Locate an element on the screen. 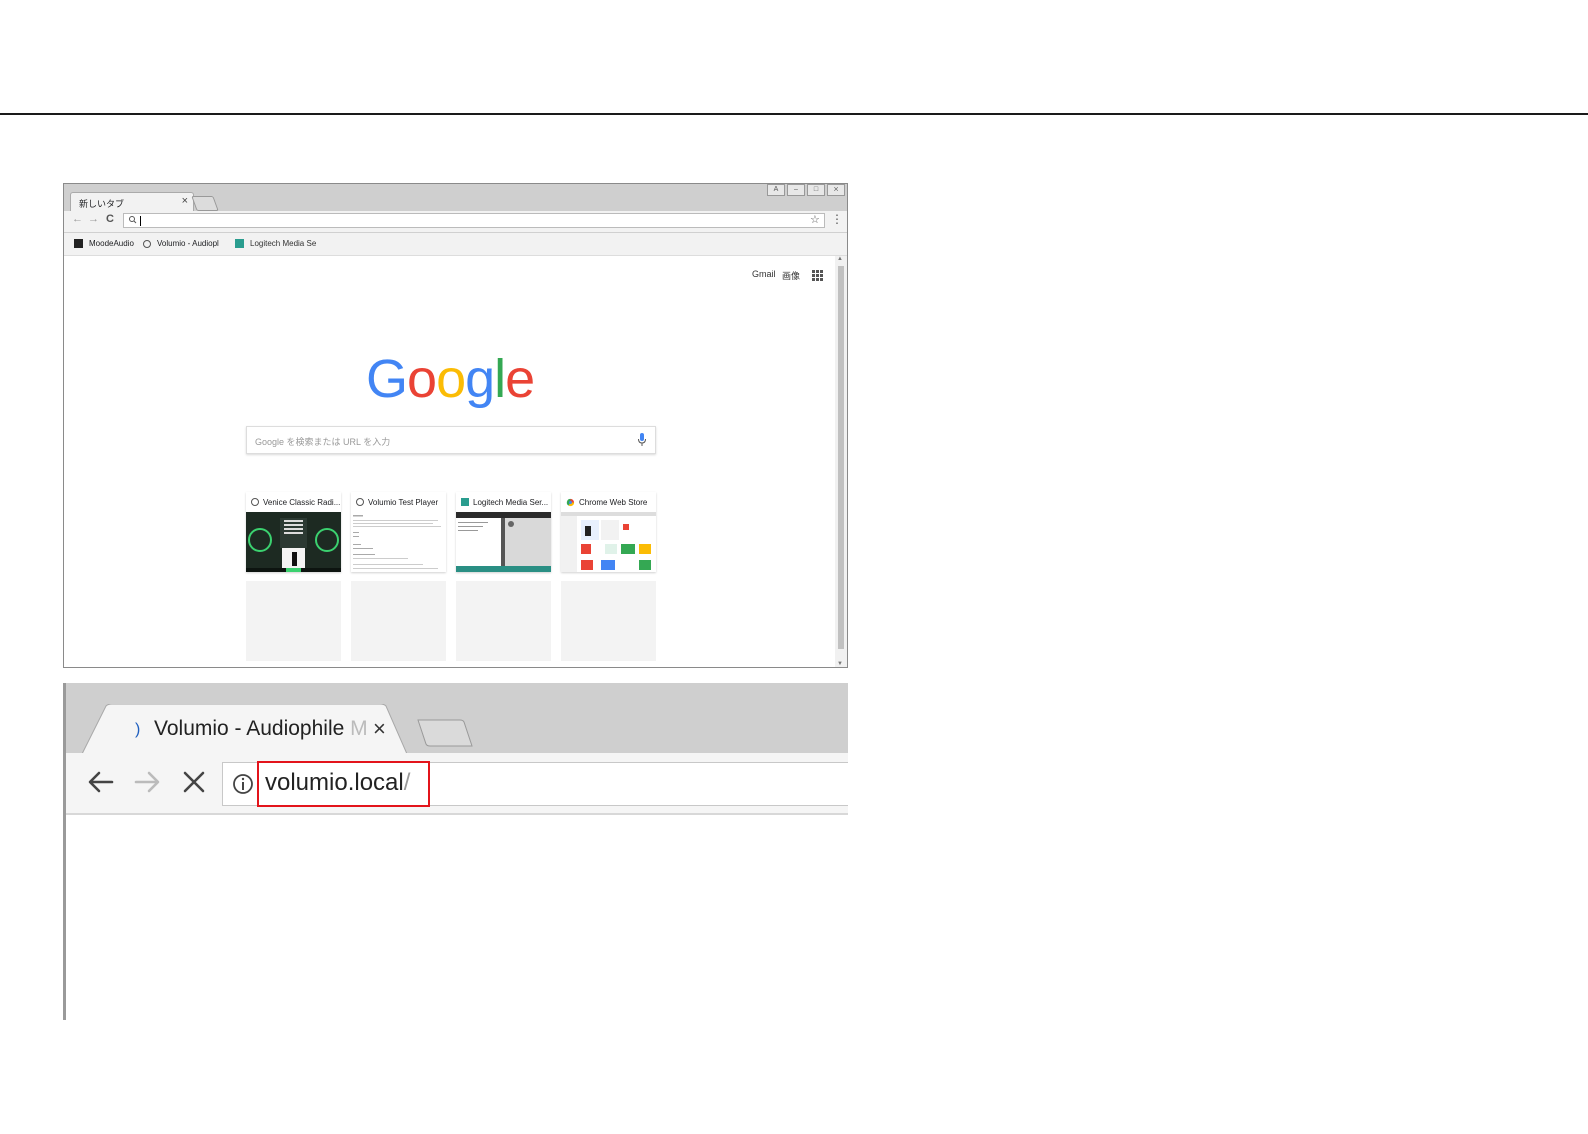  forward-icon is located at coordinates (147, 782).